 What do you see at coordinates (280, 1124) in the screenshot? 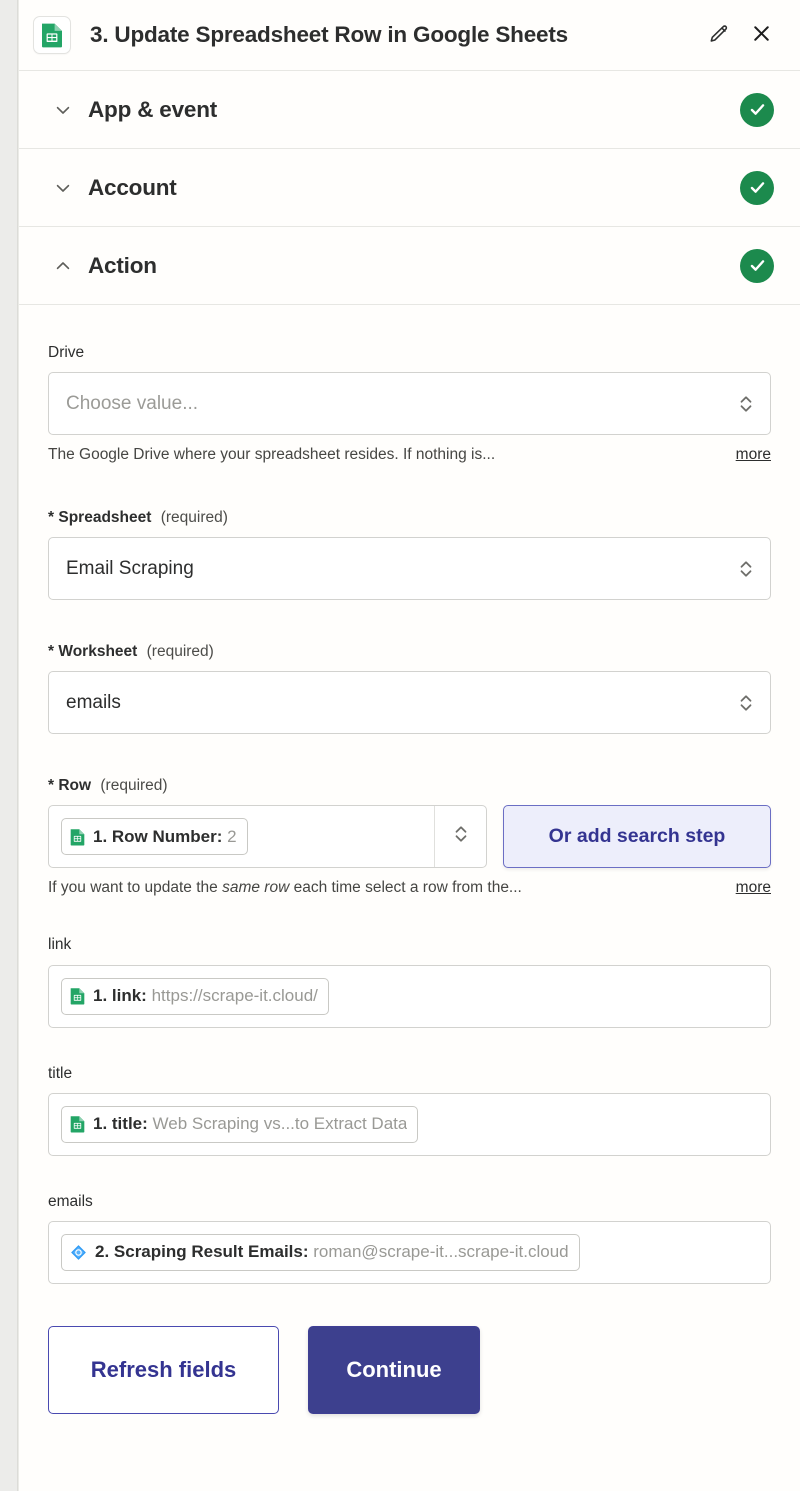
I see `token-value: Web Scraping vs...to Extract Data` at bounding box center [280, 1124].